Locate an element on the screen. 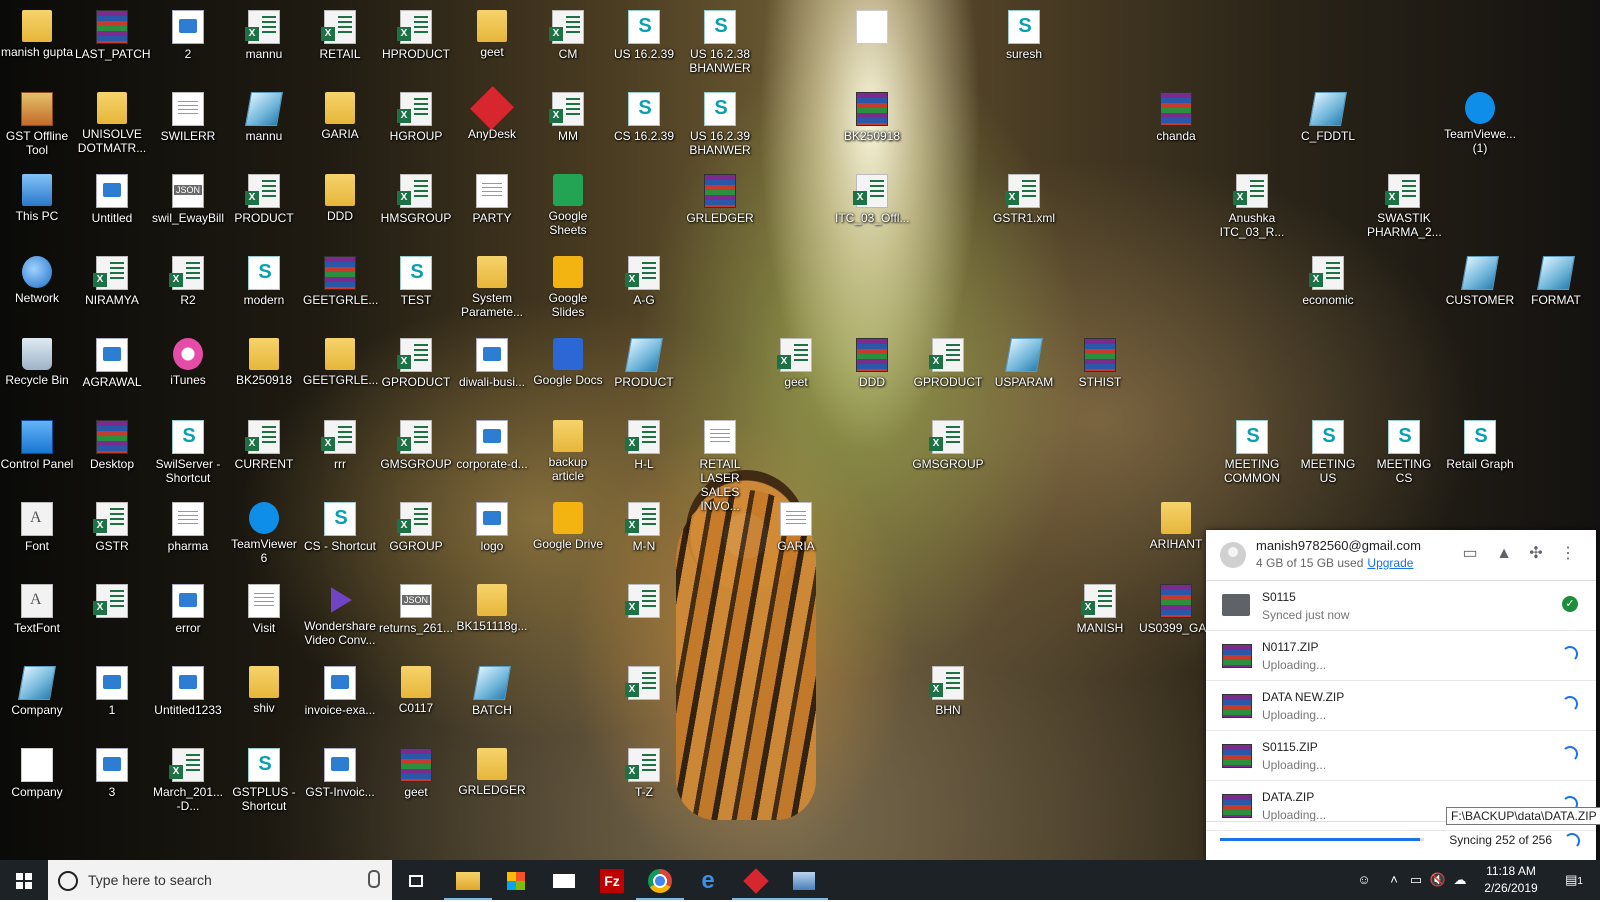 This screenshot has height=902, width=1600. desktop-icon: MEETING US is located at coordinates (1328, 449).